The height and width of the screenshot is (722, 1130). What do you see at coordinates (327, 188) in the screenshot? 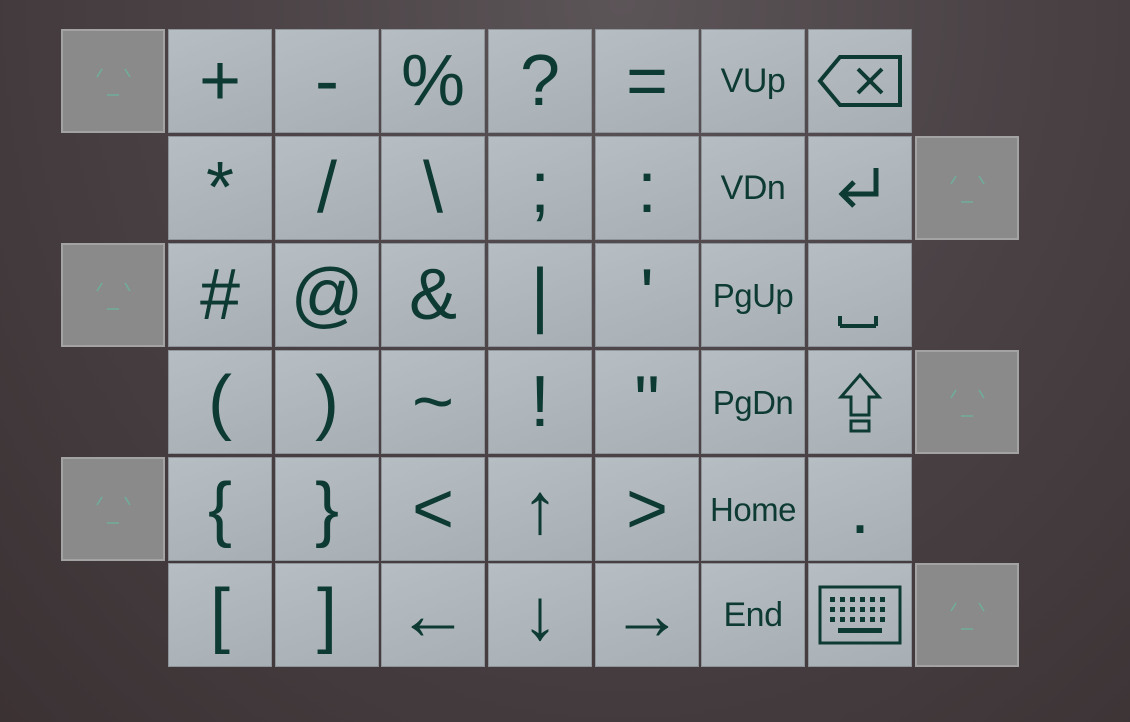
I see `key-slash: /` at bounding box center [327, 188].